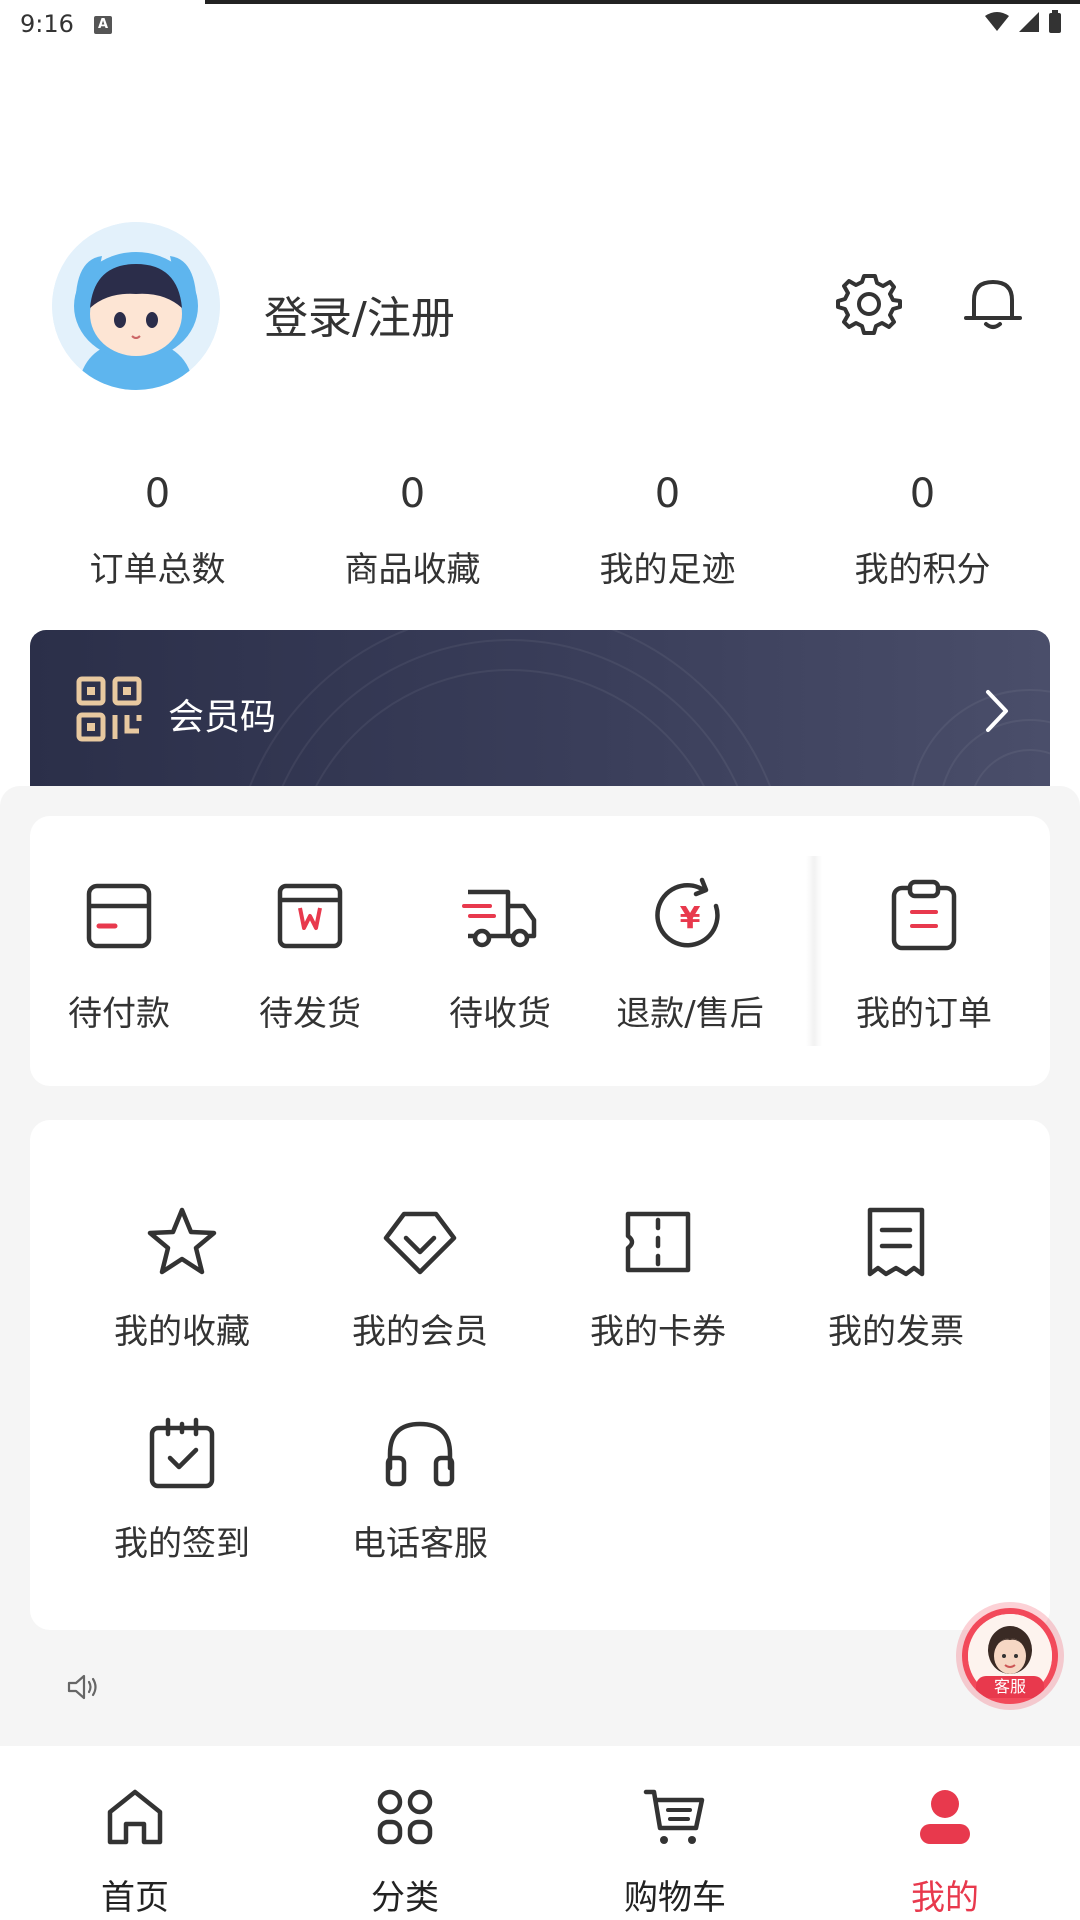 The width and height of the screenshot is (1080, 1920). What do you see at coordinates (119, 916) in the screenshot?
I see `wallet-icon` at bounding box center [119, 916].